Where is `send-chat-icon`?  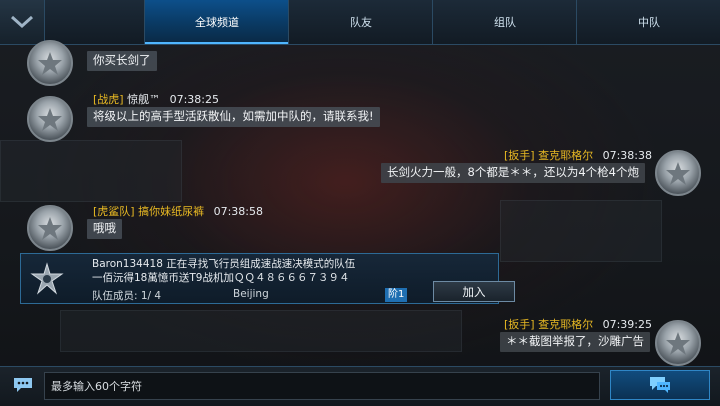
send-chat-icon is located at coordinates (660, 385).